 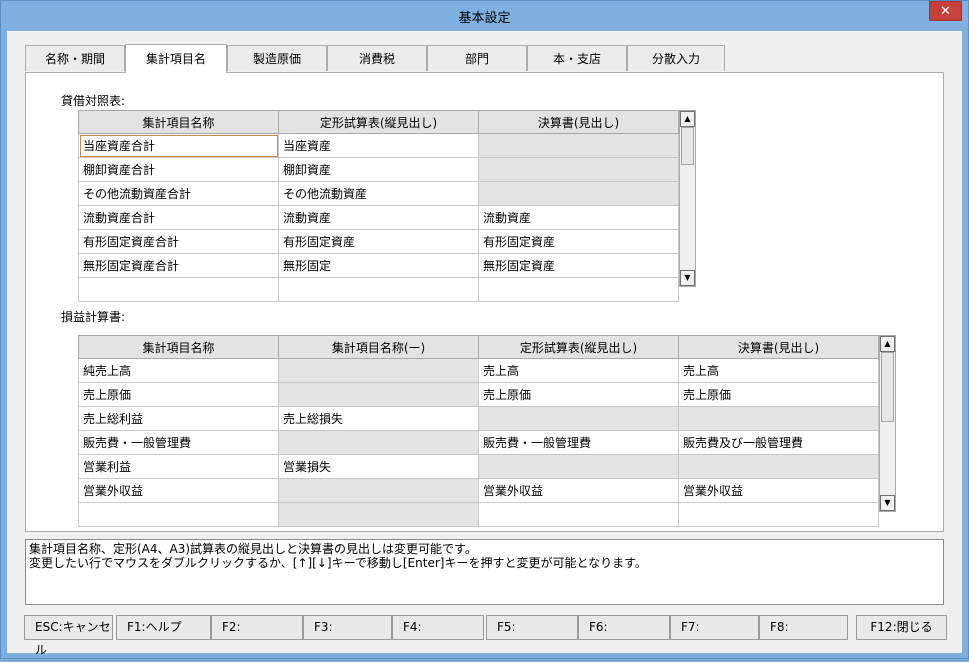 I want to click on f4-button: F4:, so click(x=438, y=627).